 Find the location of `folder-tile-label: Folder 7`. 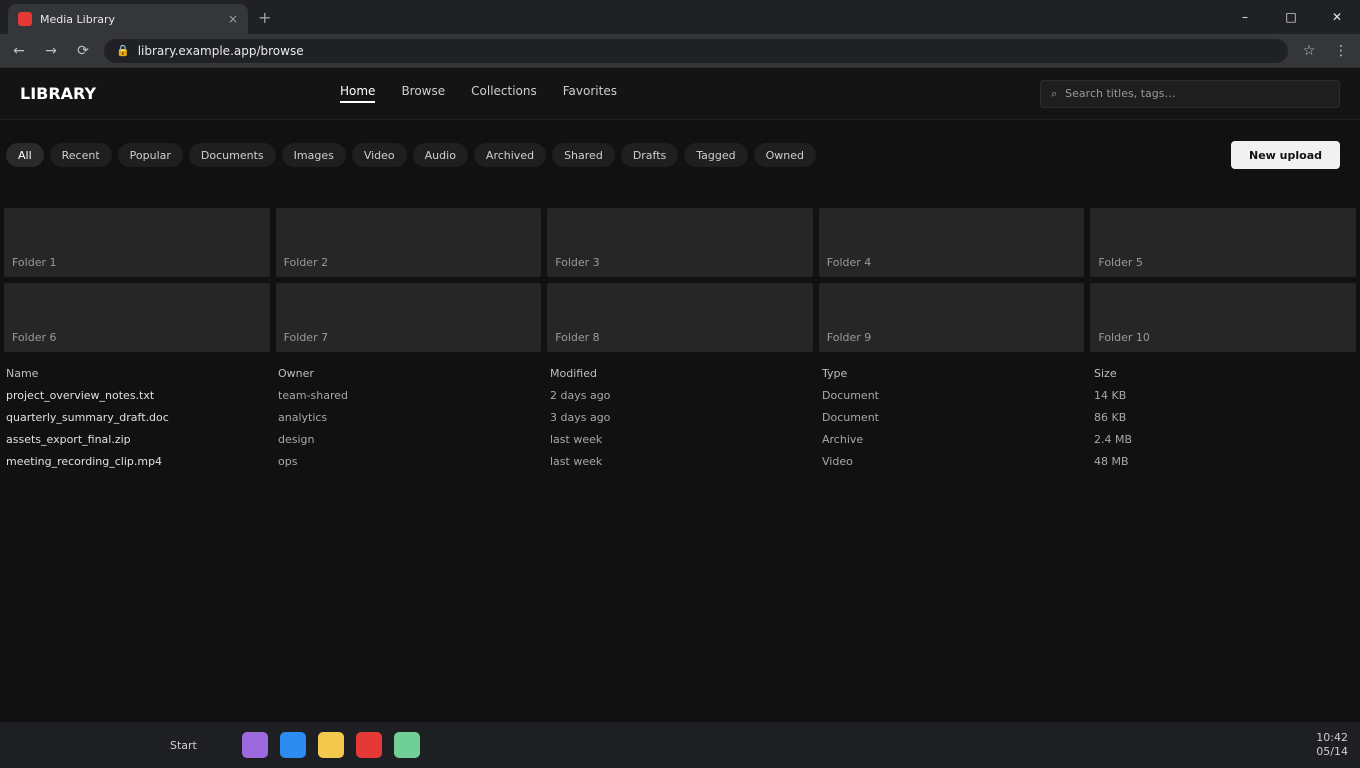

folder-tile-label: Folder 7 is located at coordinates (306, 337).